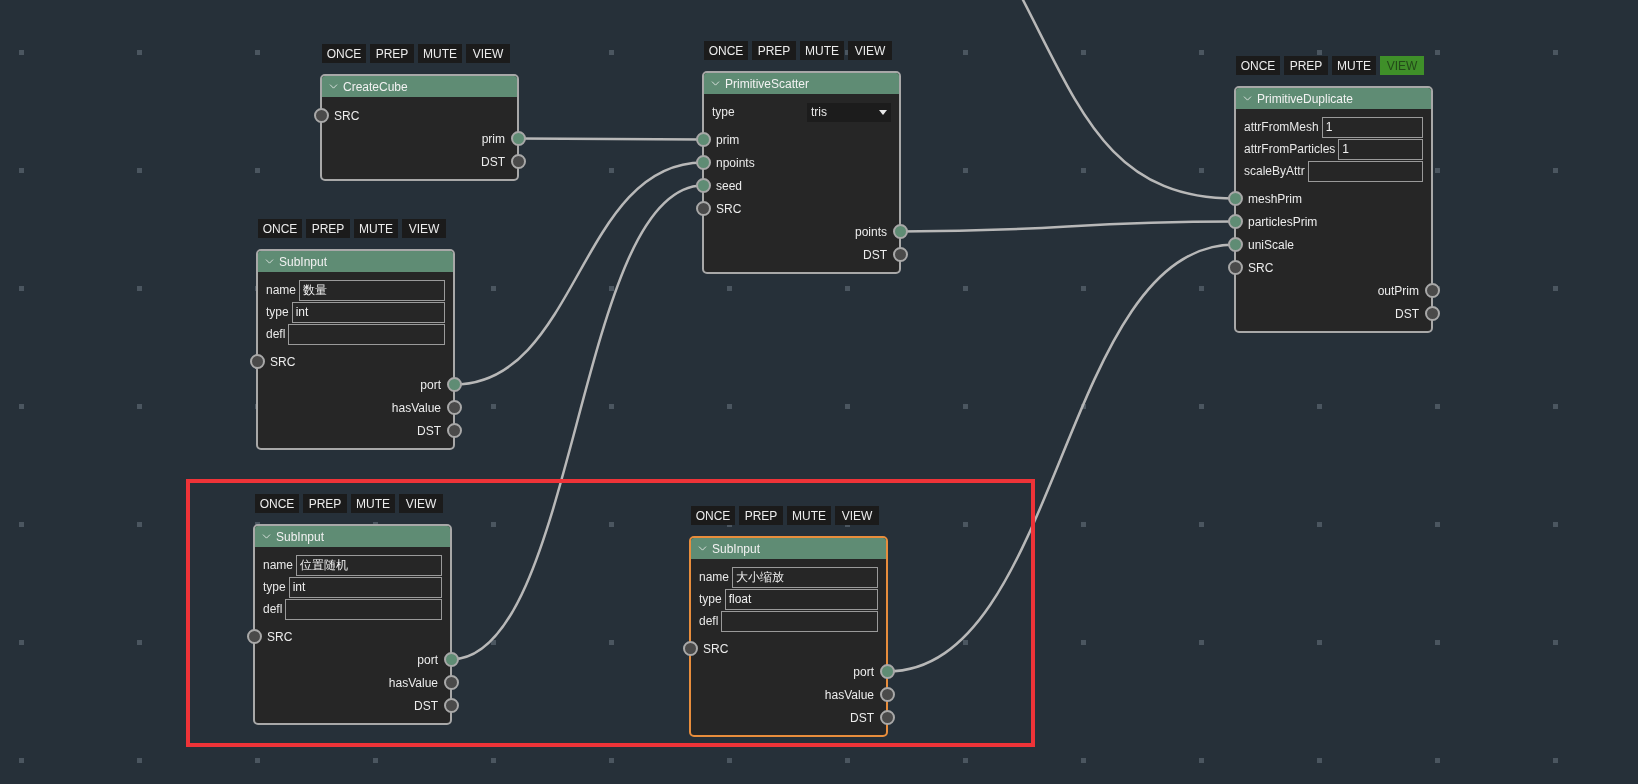 This screenshot has width=1638, height=784. I want to click on param-label: attrFromParticles, so click(1290, 149).